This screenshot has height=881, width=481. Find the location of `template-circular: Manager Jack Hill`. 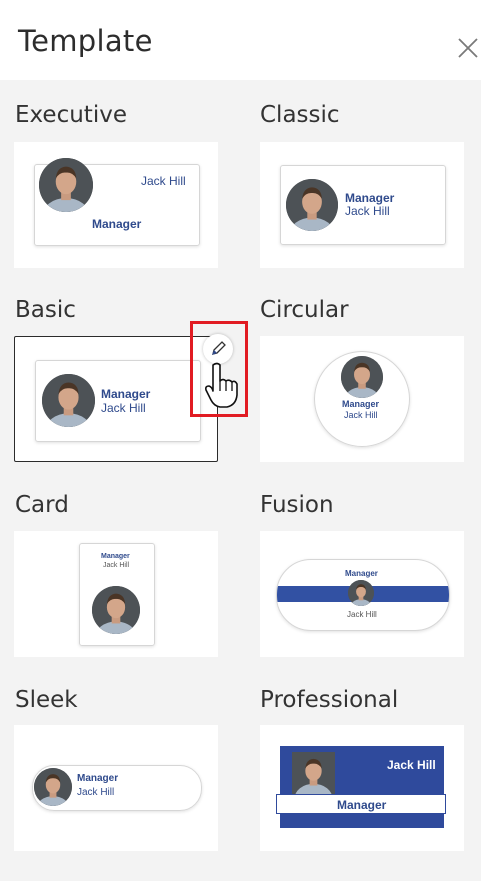

template-circular: Manager Jack Hill is located at coordinates (362, 399).